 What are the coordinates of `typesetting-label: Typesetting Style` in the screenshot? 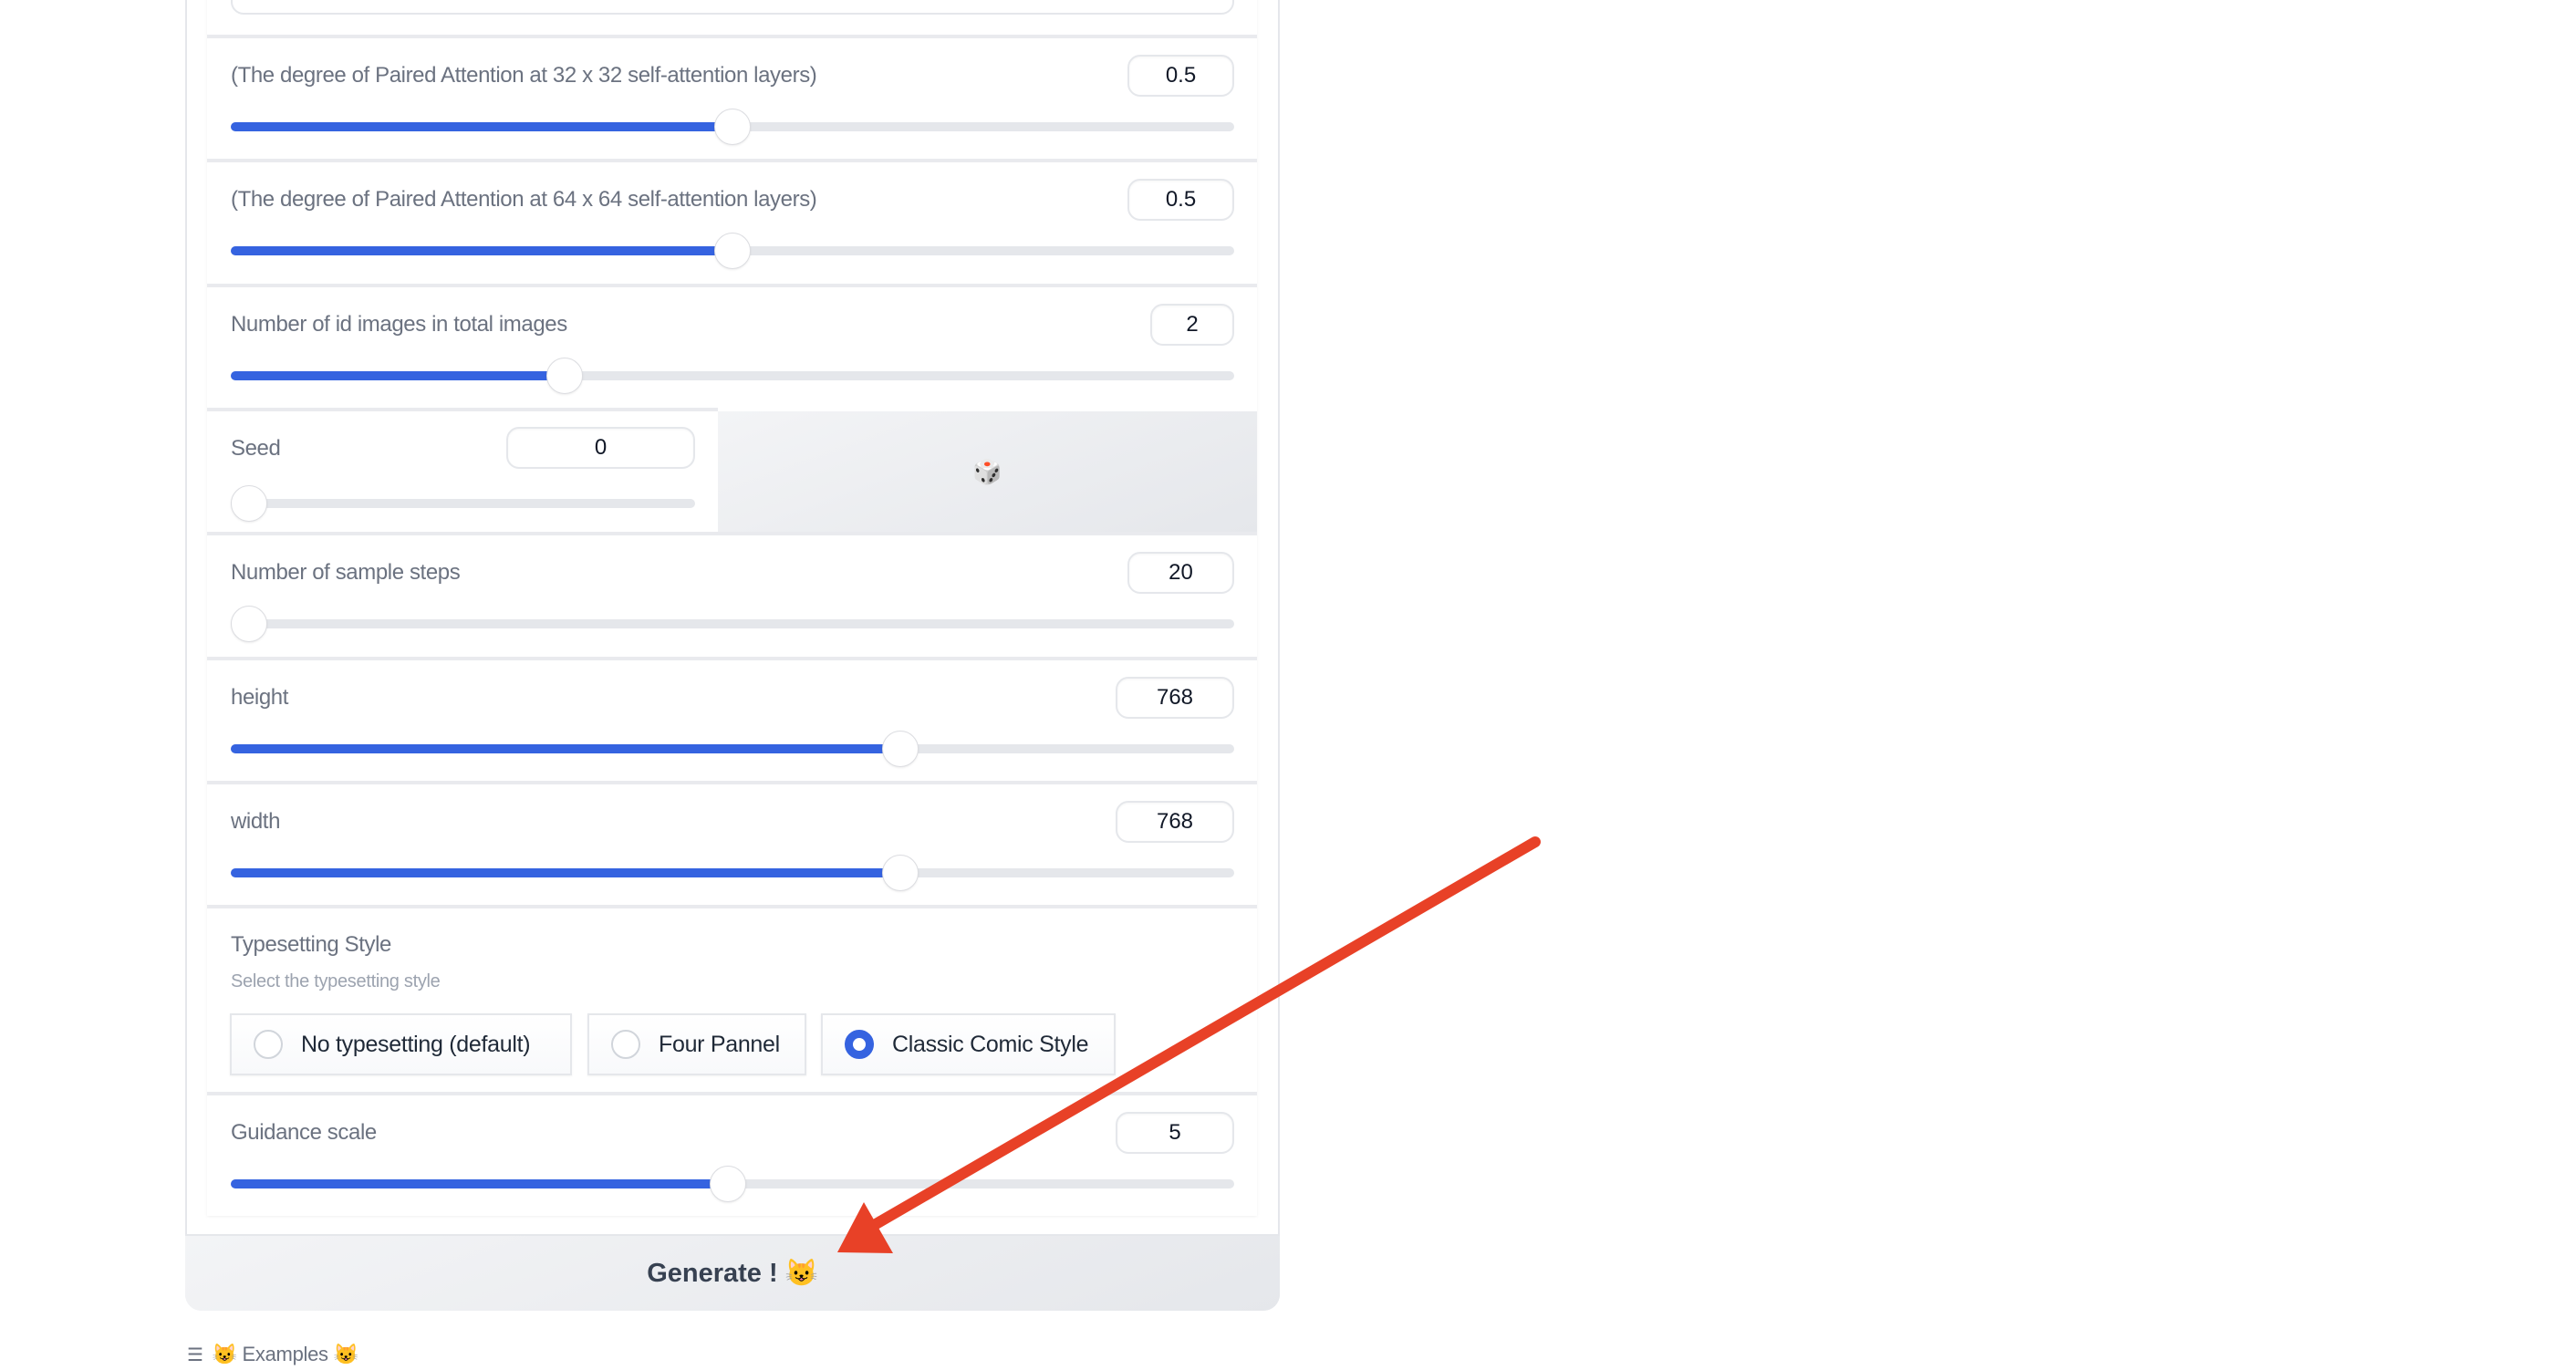 It's located at (311, 944).